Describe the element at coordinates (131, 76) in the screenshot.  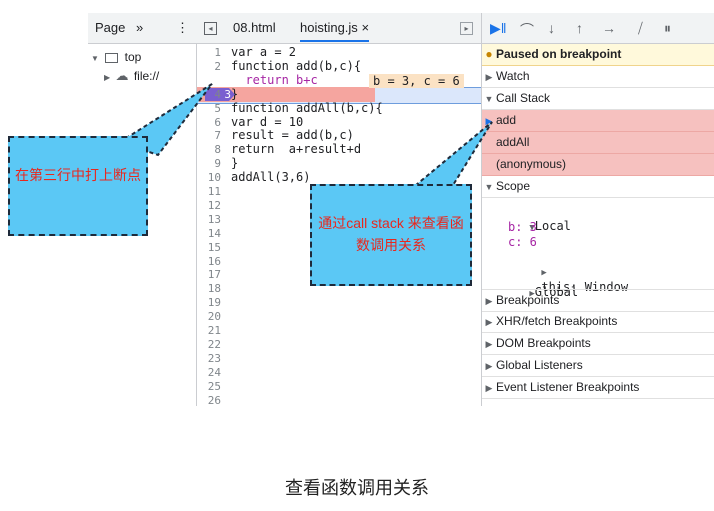
I see `tree-item-file: ▶ ☁ file://` at that location.